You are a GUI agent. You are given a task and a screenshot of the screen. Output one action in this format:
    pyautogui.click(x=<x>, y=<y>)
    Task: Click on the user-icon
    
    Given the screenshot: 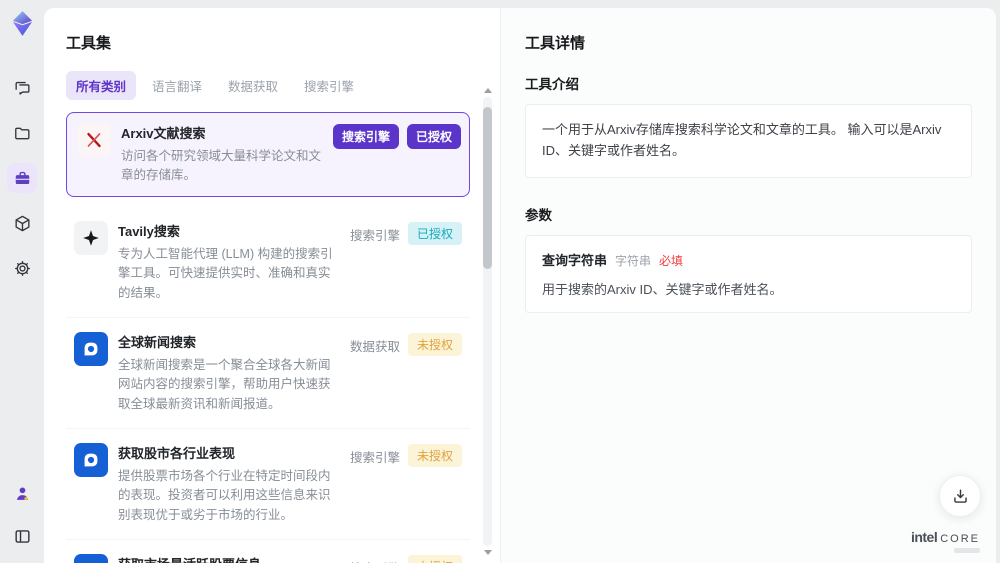 What is the action you would take?
    pyautogui.click(x=22, y=493)
    